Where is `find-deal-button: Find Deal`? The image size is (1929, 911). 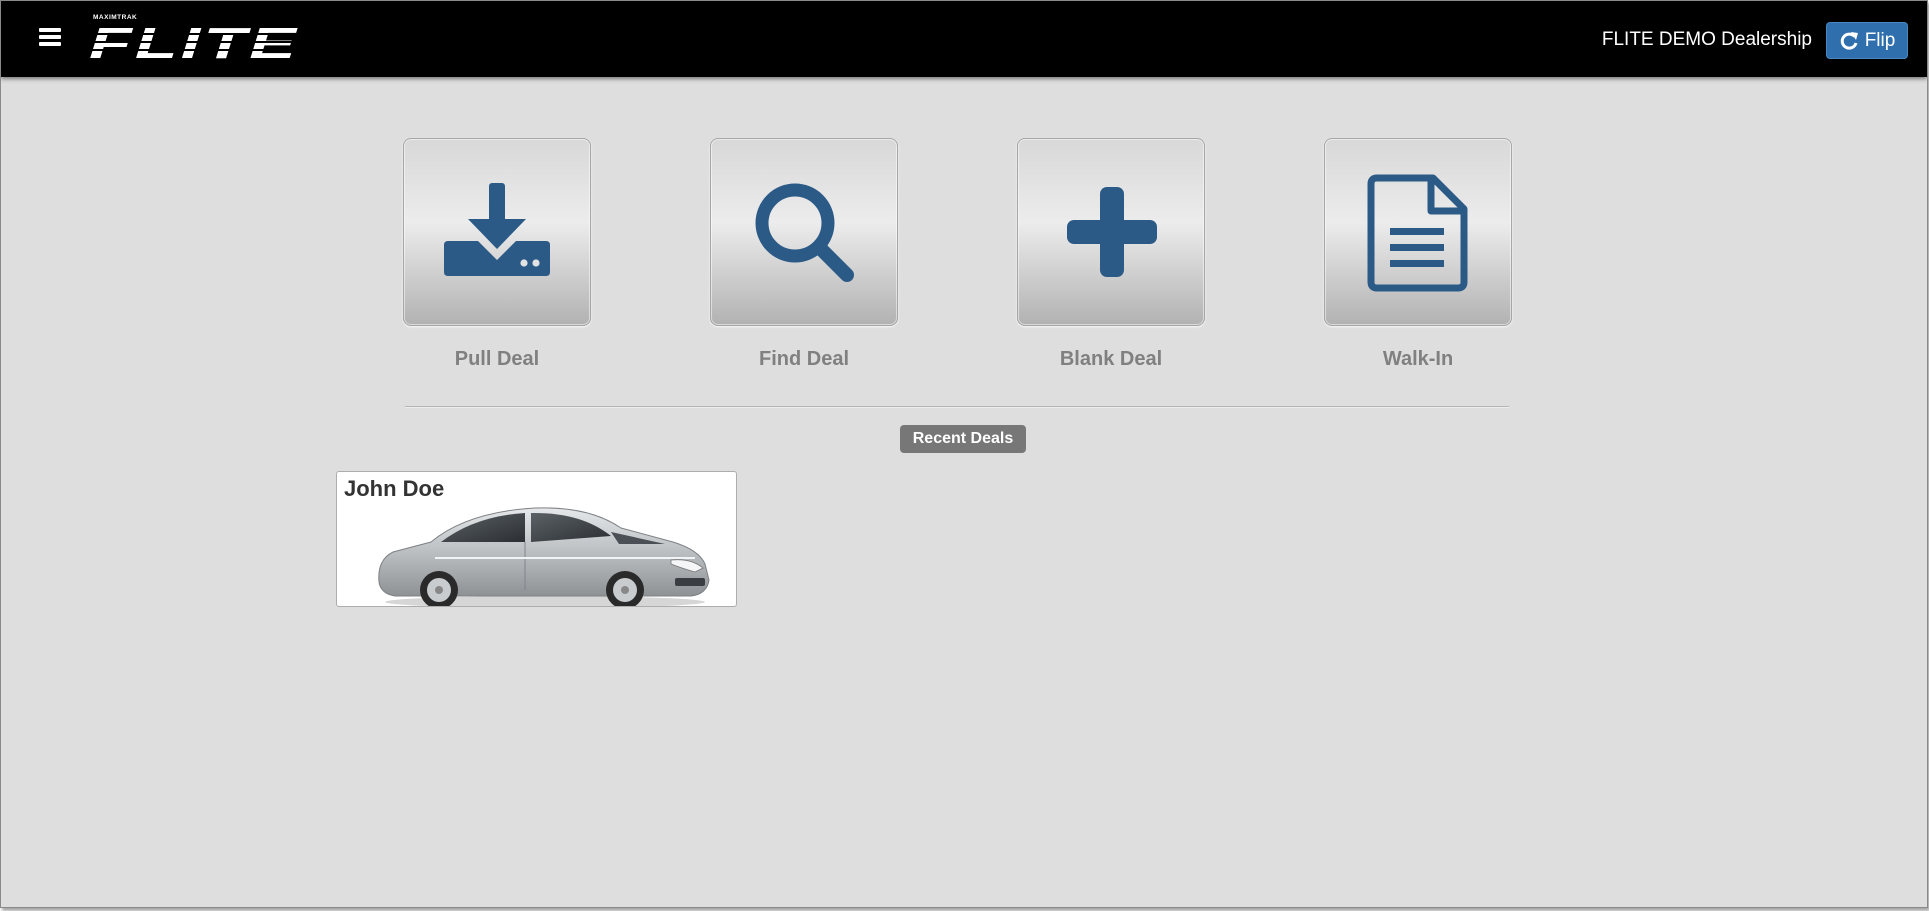
find-deal-button: Find Deal is located at coordinates (804, 254).